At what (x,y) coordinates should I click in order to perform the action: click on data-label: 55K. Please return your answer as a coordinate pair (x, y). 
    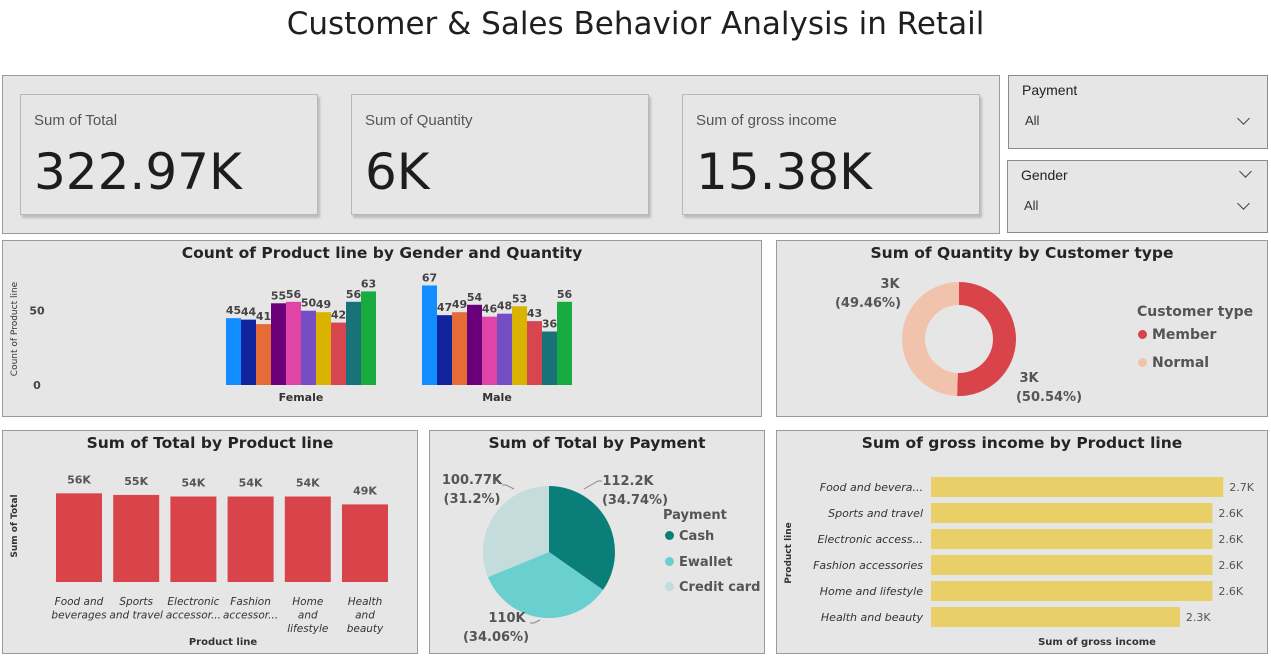
    Looking at the image, I should click on (136, 481).